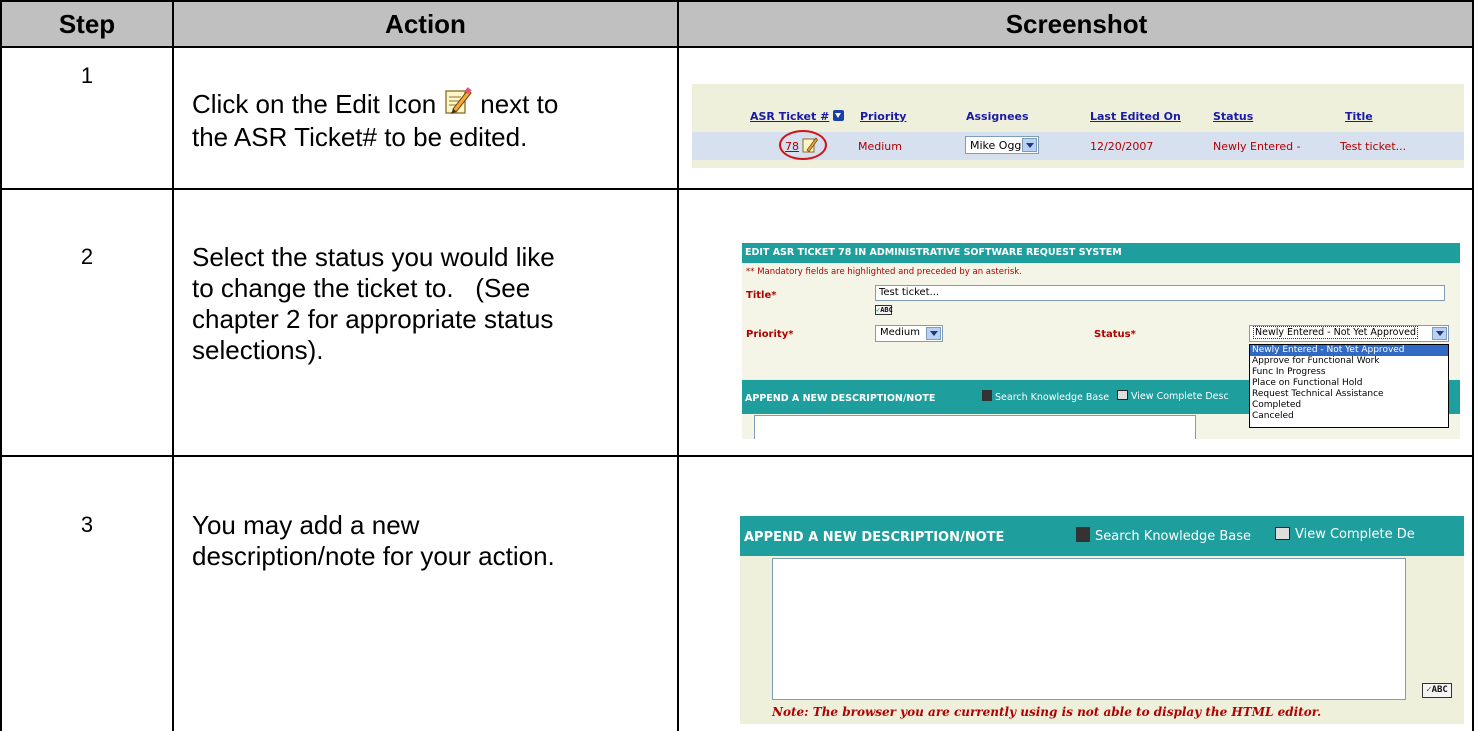 Image resolution: width=1479 pixels, height=731 pixels. What do you see at coordinates (1349, 361) in the screenshot?
I see `status-option: Approve for Functional Work` at bounding box center [1349, 361].